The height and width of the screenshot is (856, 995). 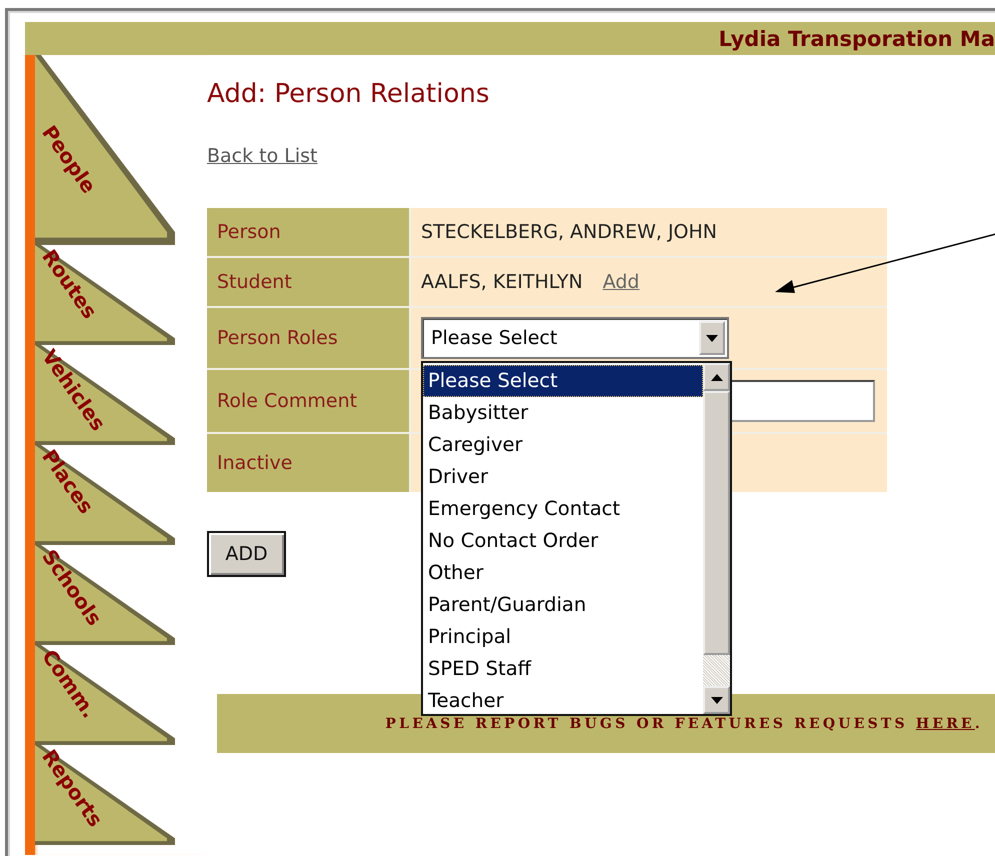 I want to click on dropdown-option: No Contact Order, so click(x=563, y=541).